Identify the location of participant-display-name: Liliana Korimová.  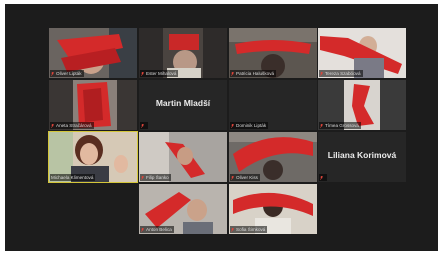
(362, 155).